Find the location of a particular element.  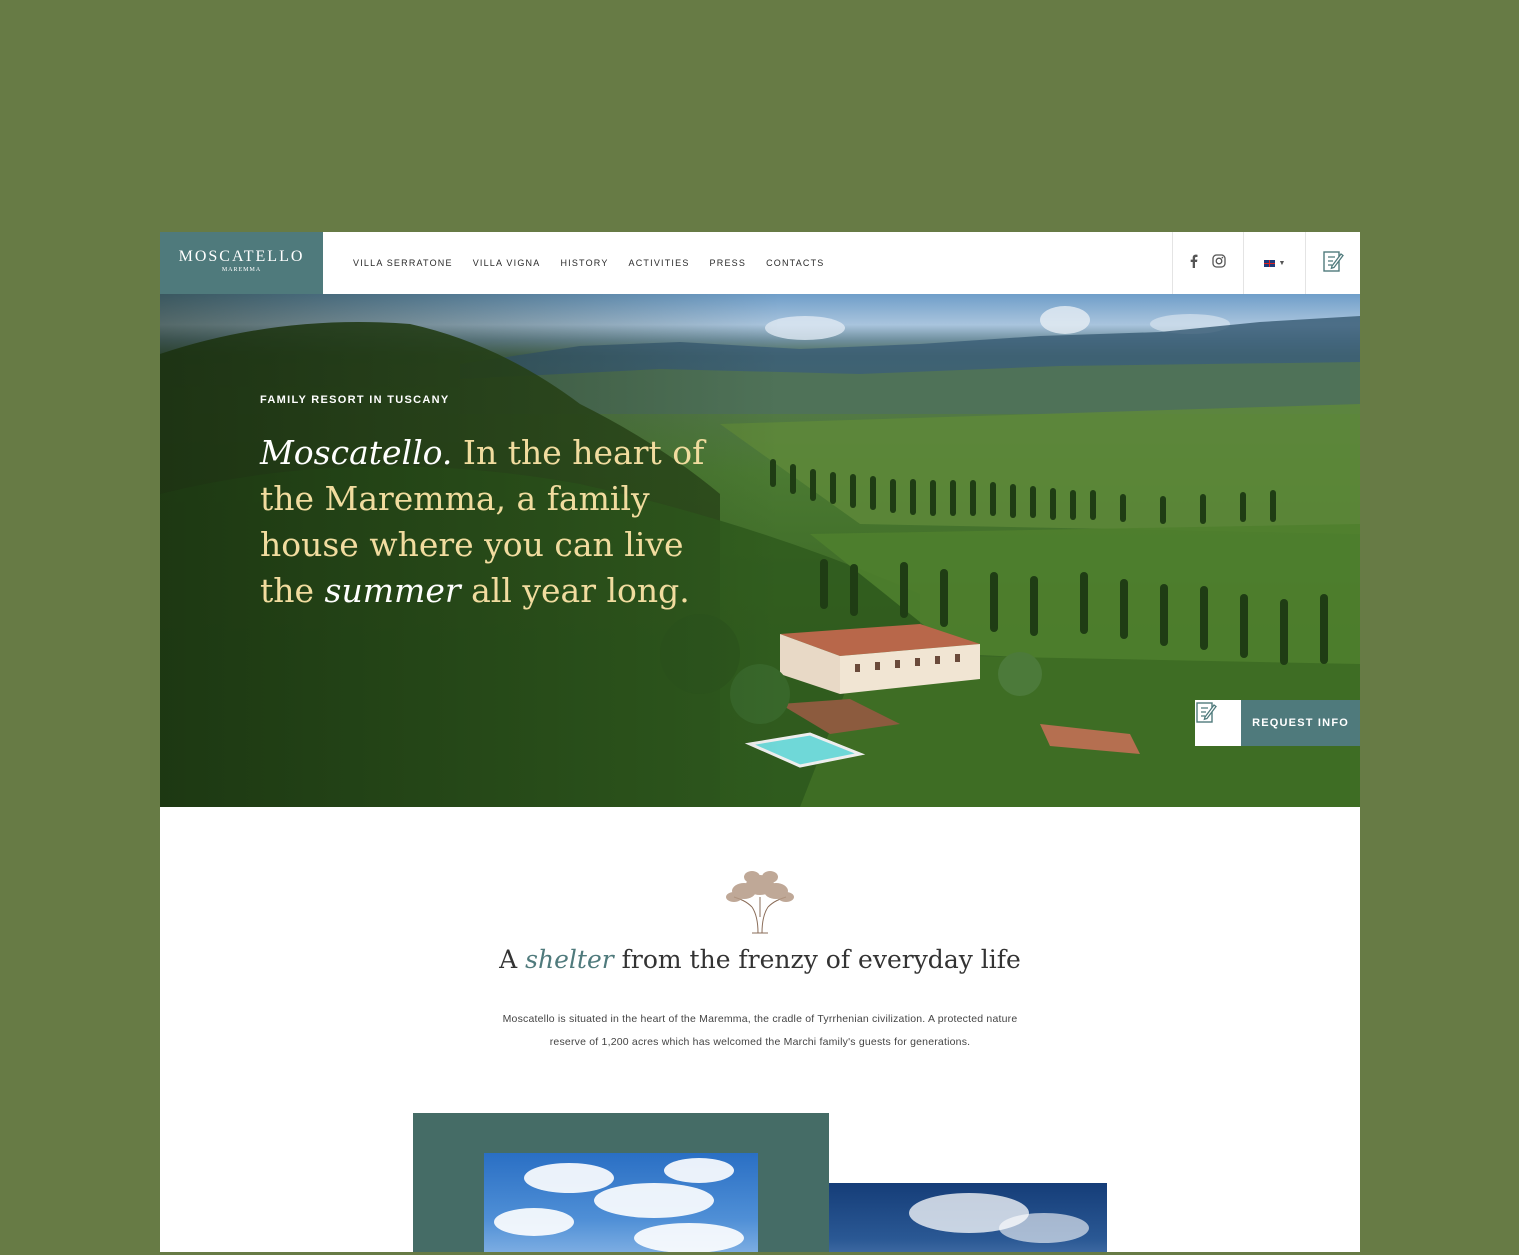

nav-activities: ACTIVITIES is located at coordinates (659, 263).